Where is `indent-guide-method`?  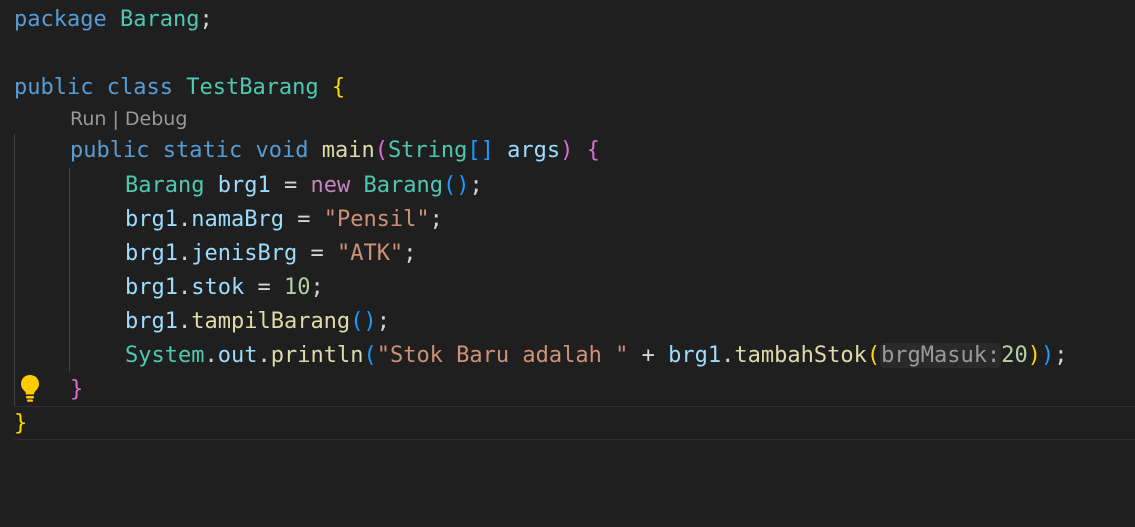
indent-guide-method is located at coordinates (69, 270).